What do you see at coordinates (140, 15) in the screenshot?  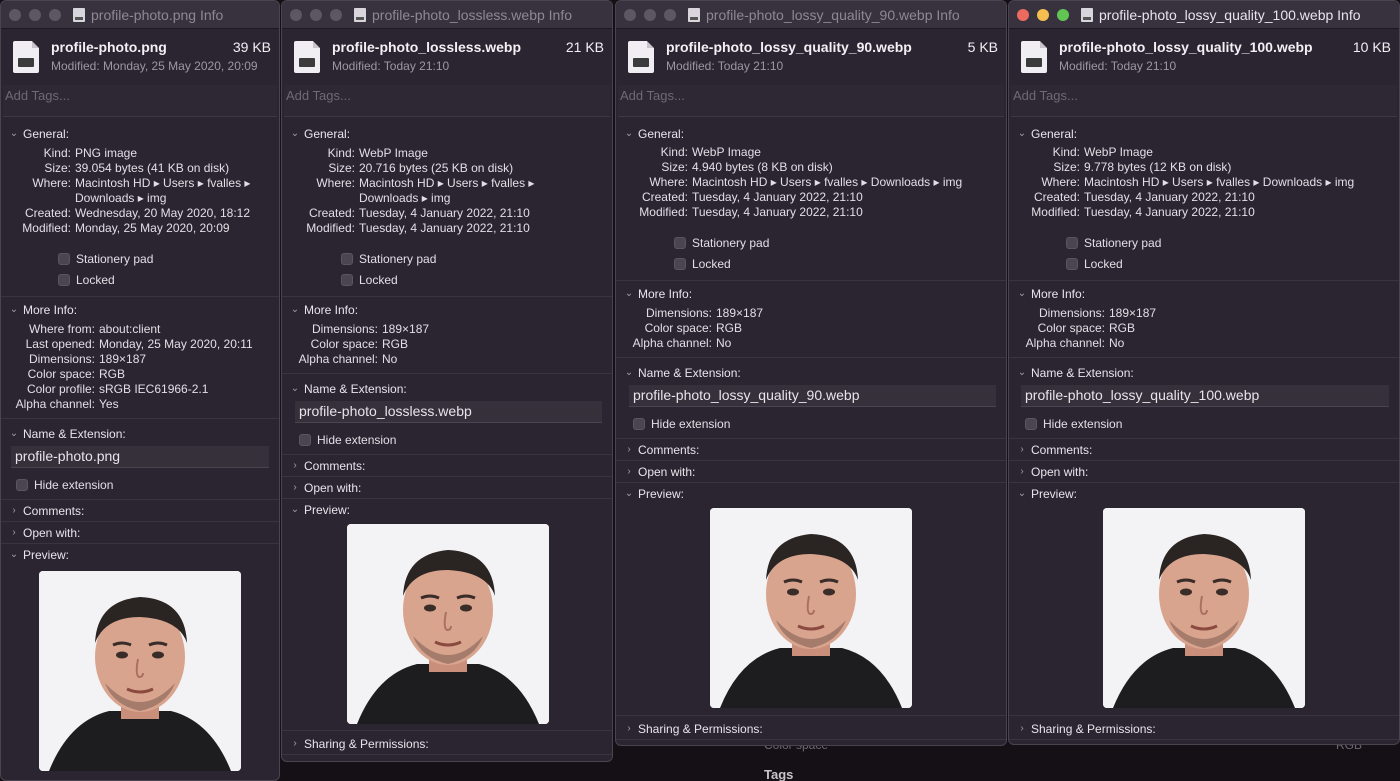 I see `titlebar: profile-photo.png Info` at bounding box center [140, 15].